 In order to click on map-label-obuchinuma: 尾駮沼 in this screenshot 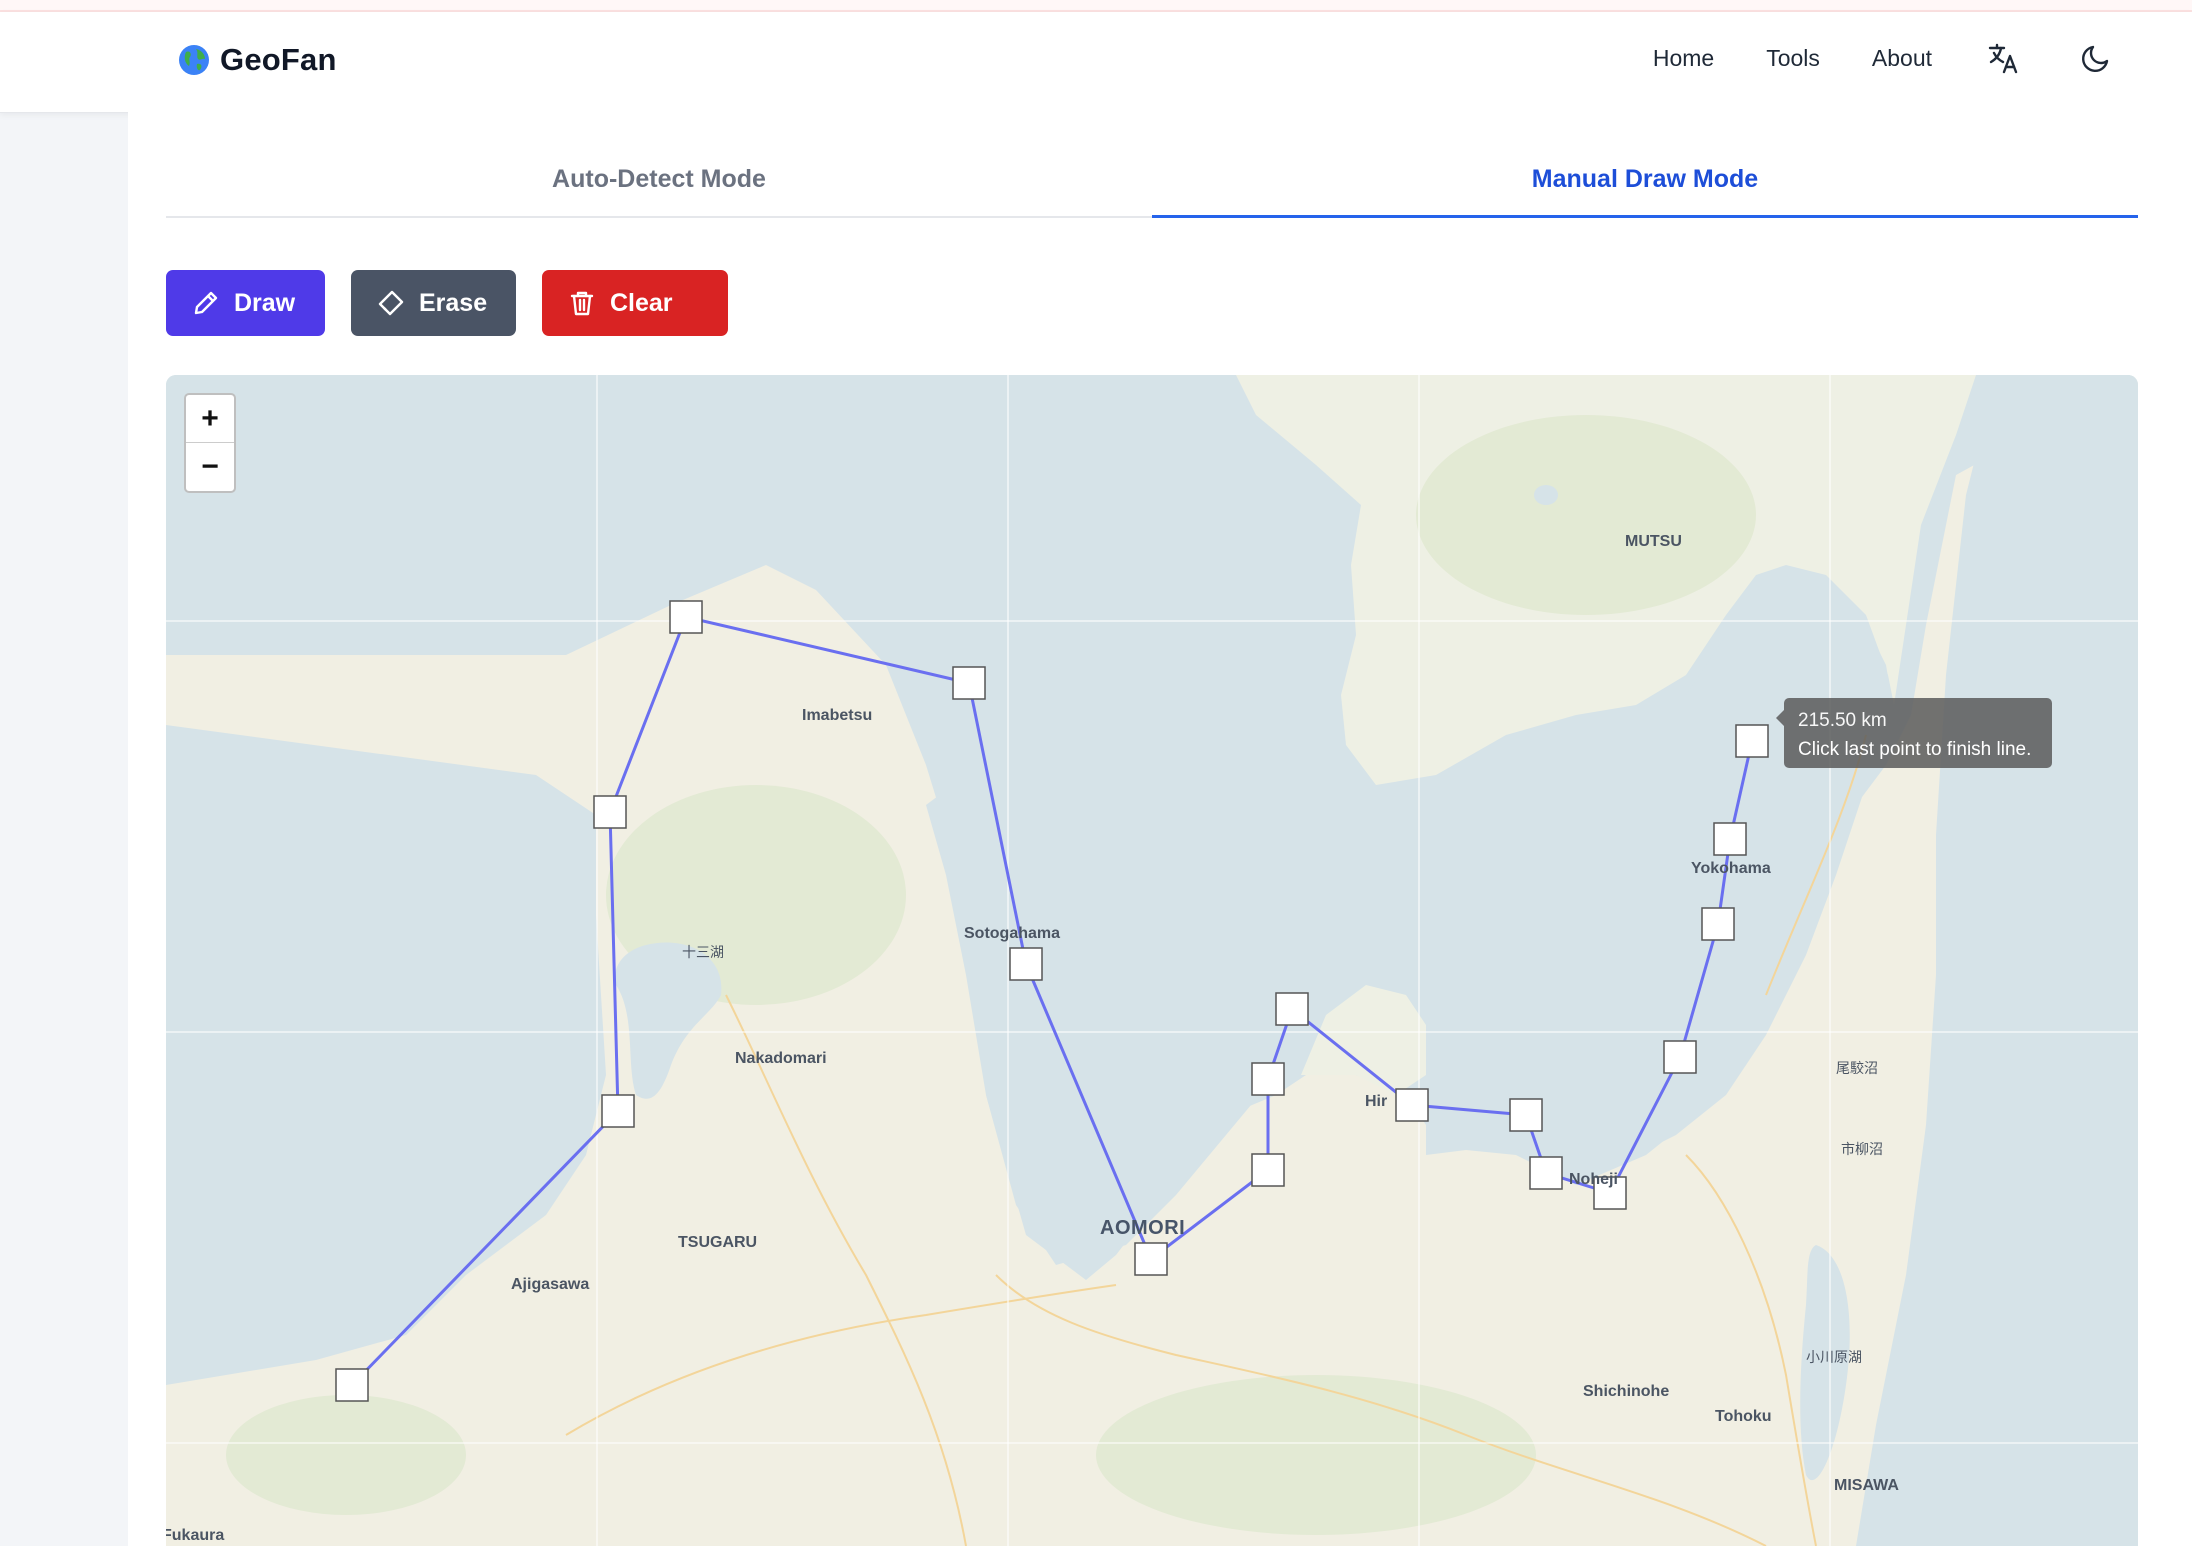, I will do `click(1857, 1068)`.